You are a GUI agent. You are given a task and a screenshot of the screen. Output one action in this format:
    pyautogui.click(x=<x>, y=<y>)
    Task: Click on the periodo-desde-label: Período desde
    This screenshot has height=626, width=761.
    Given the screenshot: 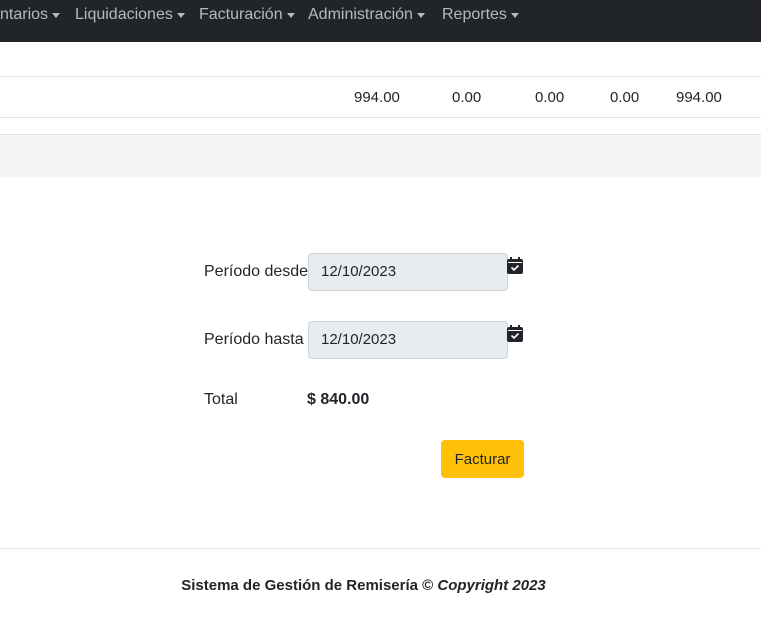 What is the action you would take?
    pyautogui.click(x=256, y=271)
    